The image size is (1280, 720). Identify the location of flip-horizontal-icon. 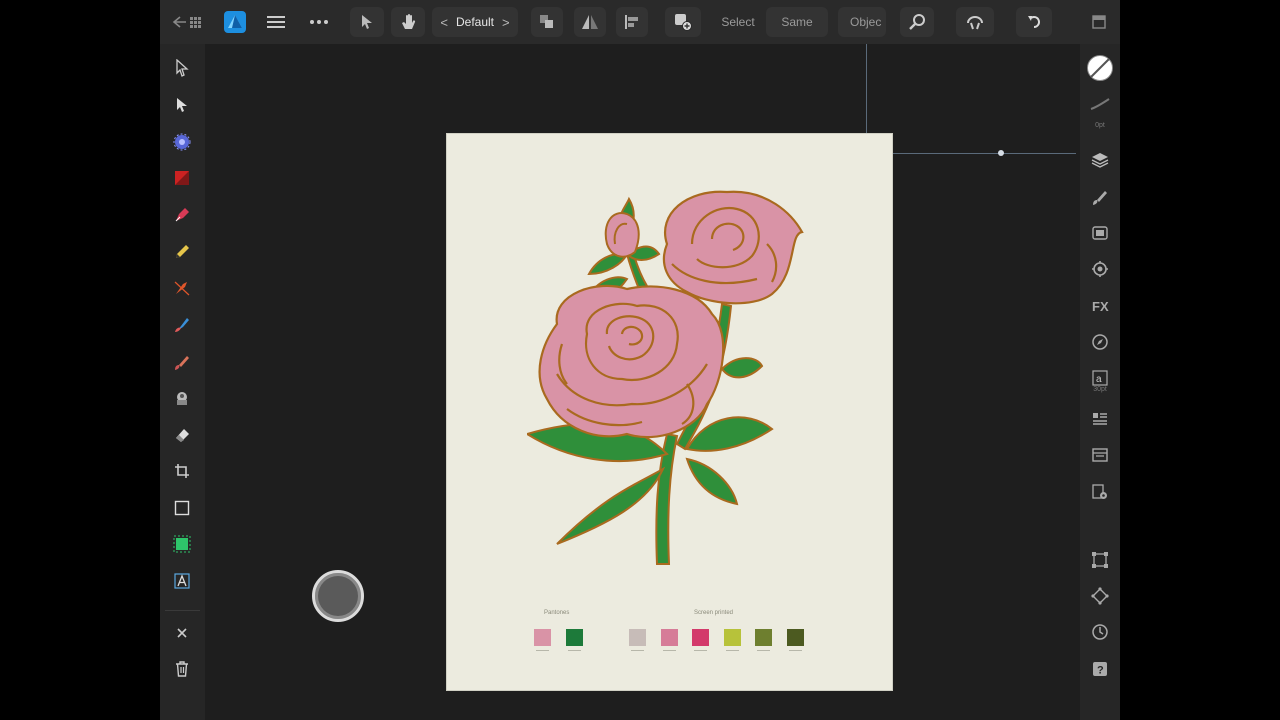
(590, 22).